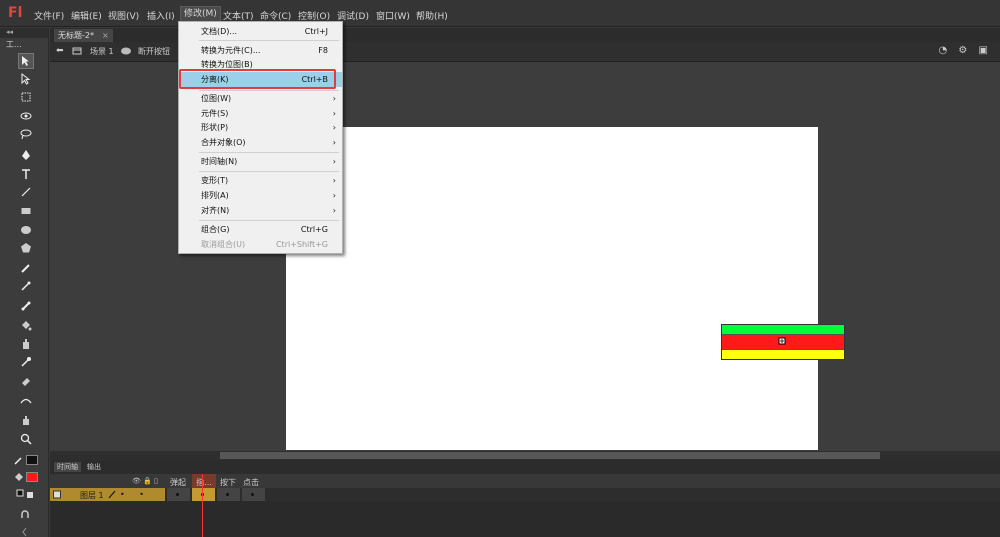  I want to click on tab-output: 输出, so click(94, 467).